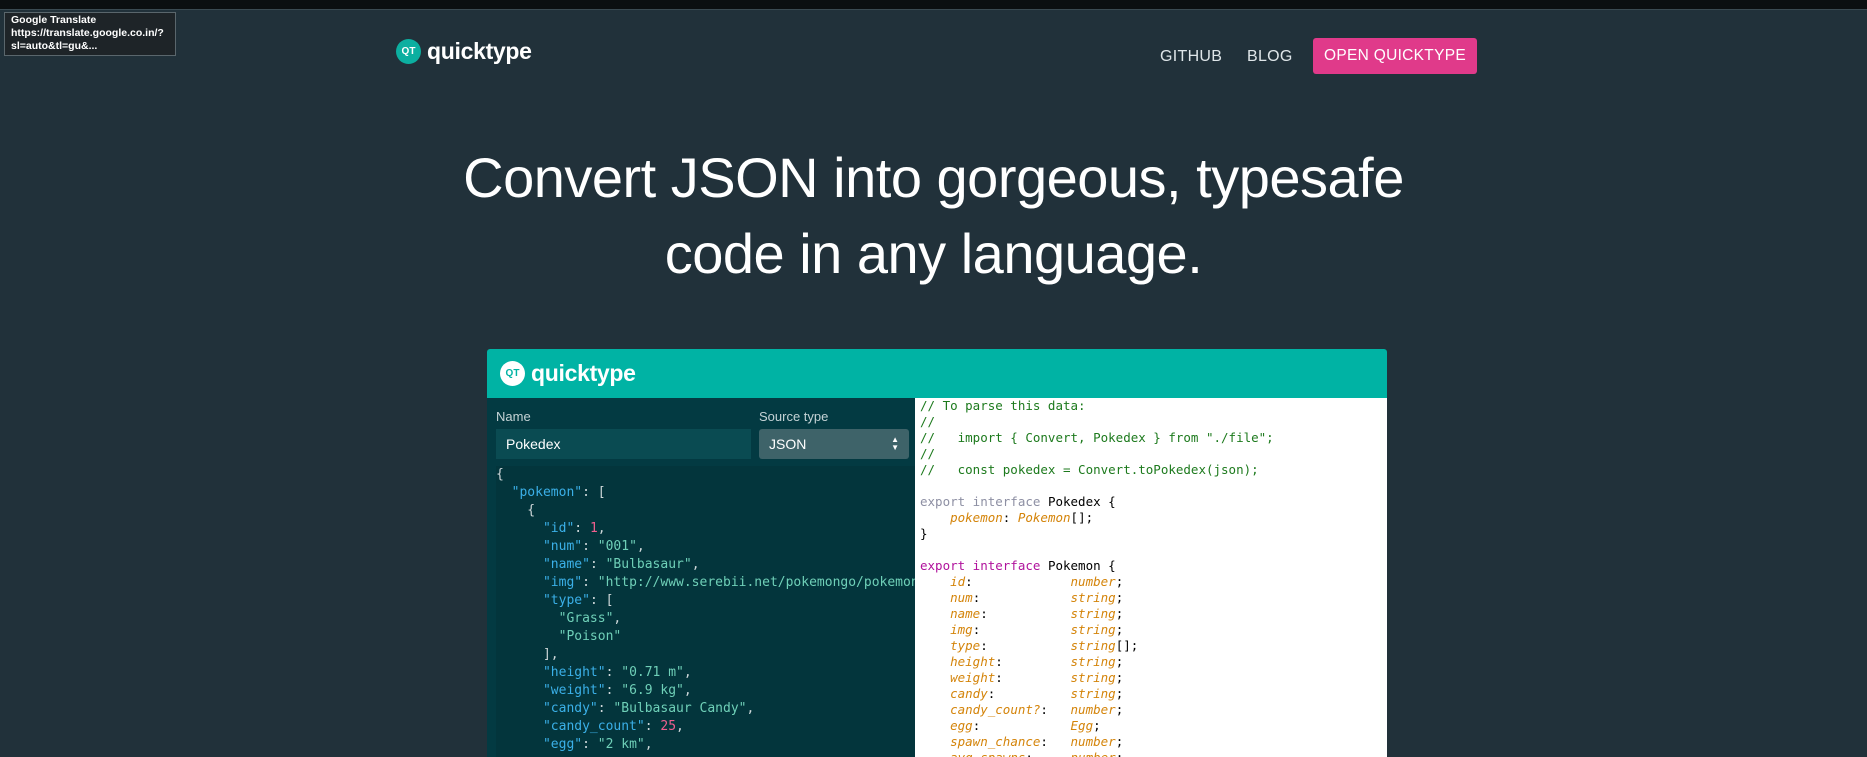  I want to click on name-label: Name, so click(513, 416).